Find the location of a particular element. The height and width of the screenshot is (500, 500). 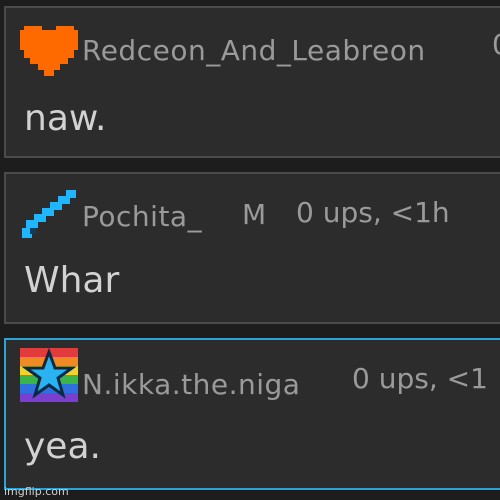

comment-text: yea. is located at coordinates (62, 446).